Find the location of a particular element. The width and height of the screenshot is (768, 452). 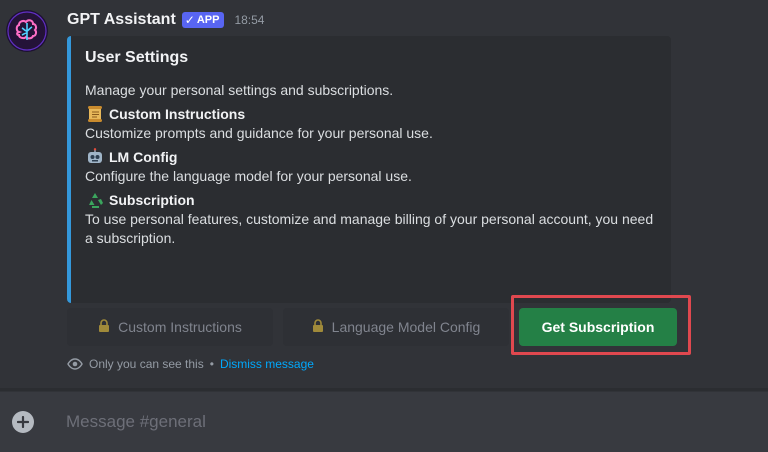

divider is located at coordinates (384, 389).